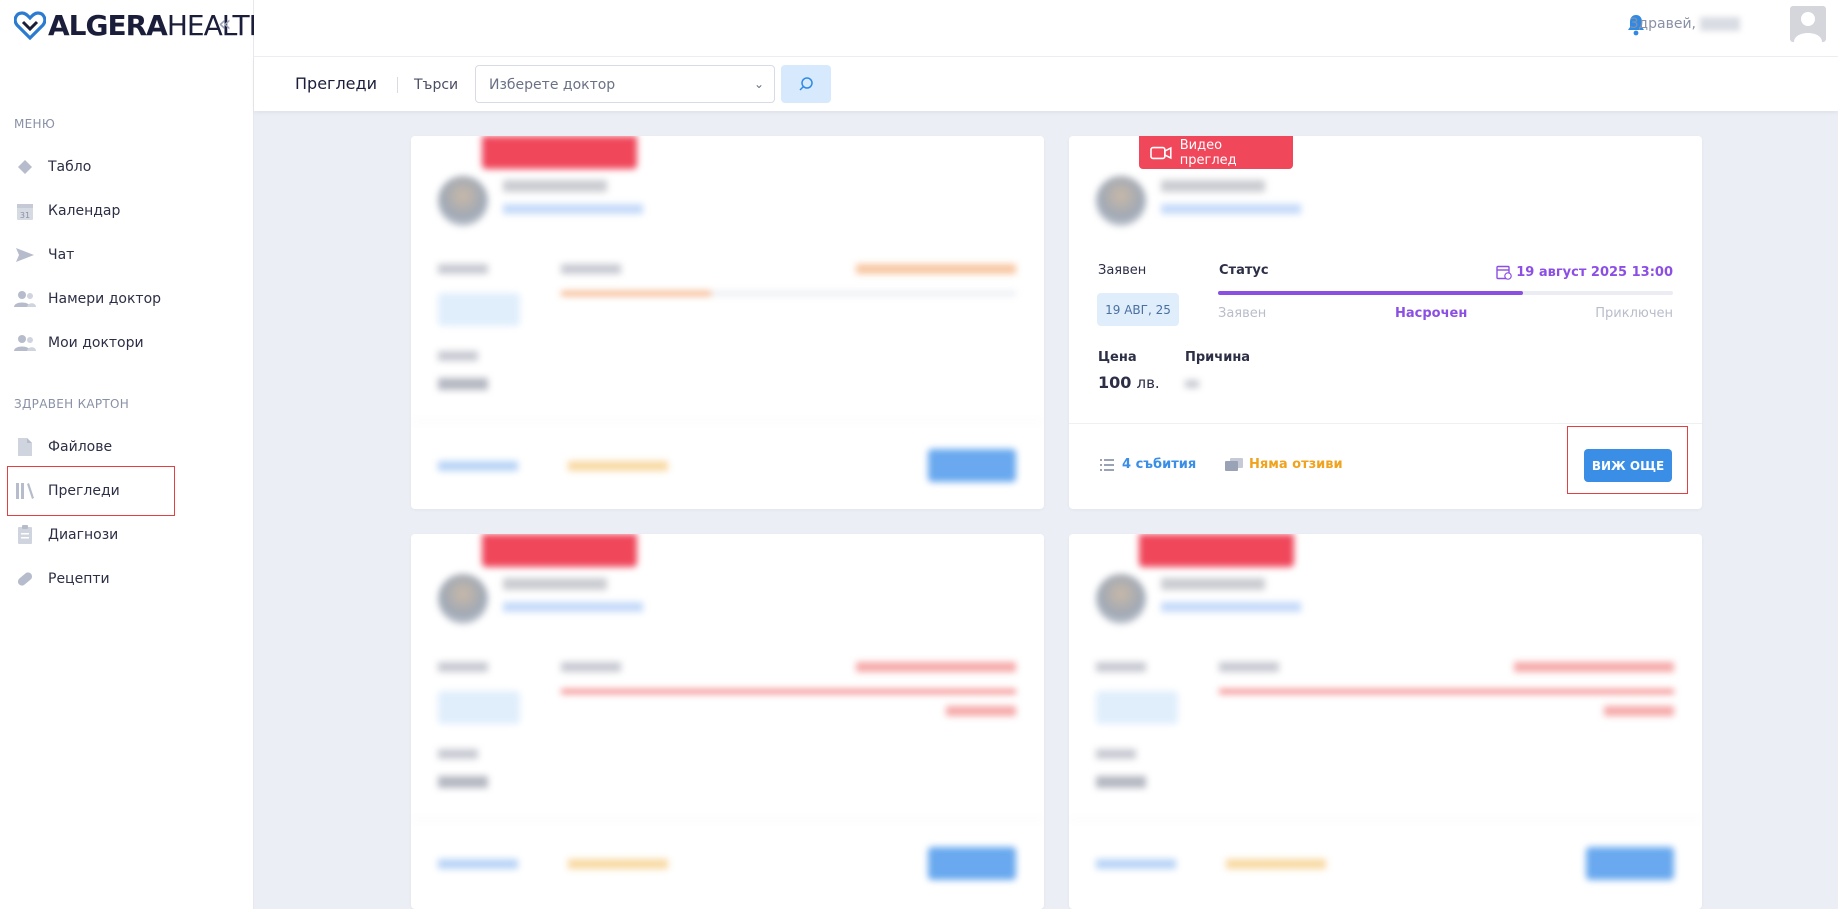  Describe the element at coordinates (25, 167) in the screenshot. I see `dashboard-icon` at that location.